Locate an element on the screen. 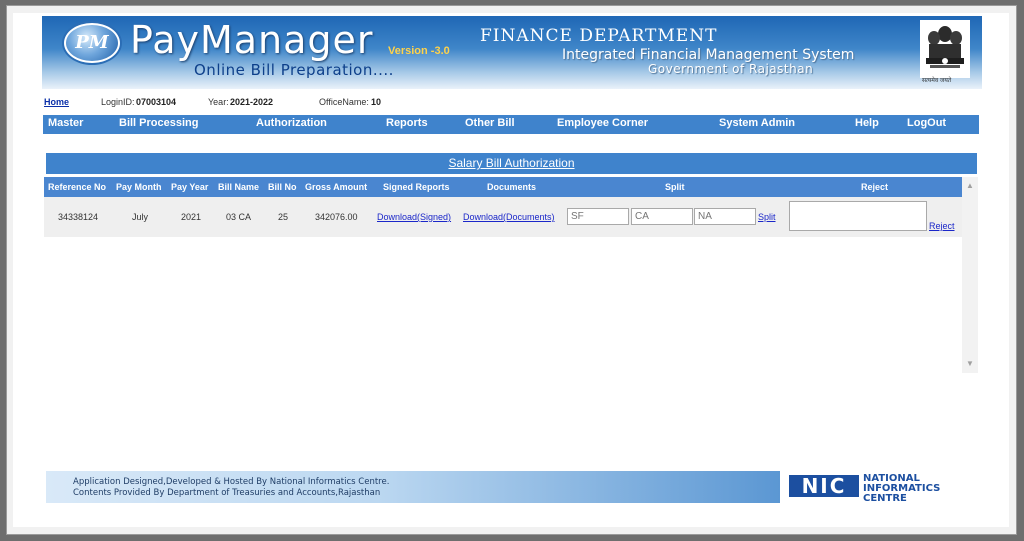  nav-reports: Reports is located at coordinates (407, 123).